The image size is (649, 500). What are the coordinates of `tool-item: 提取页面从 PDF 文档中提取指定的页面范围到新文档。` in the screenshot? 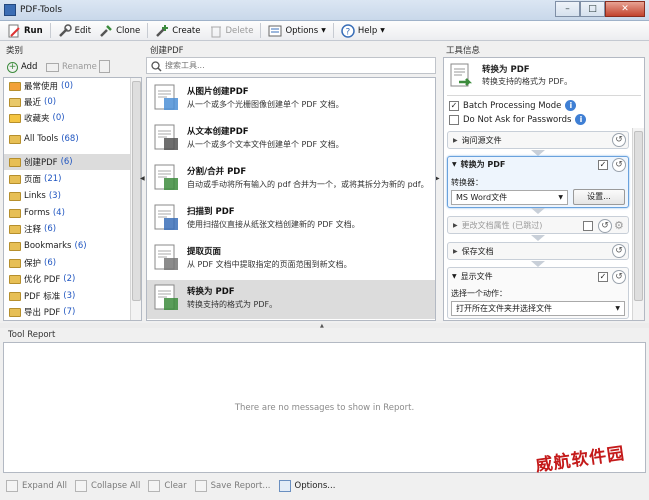 It's located at (291, 259).